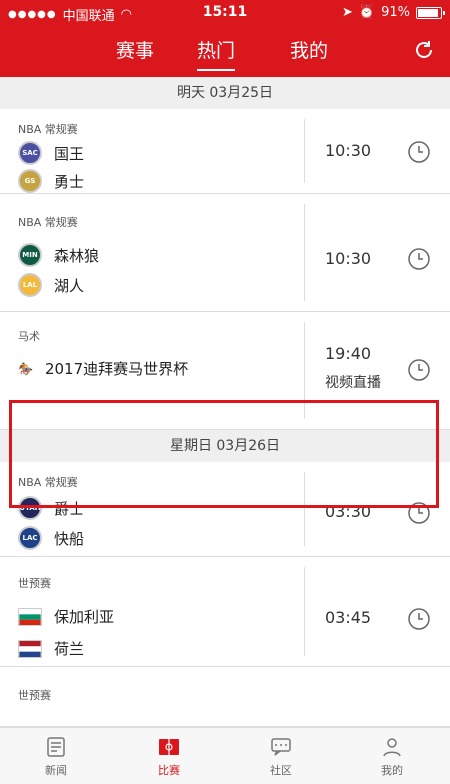 This screenshot has height=784, width=450. I want to click on nav-matches: 比赛, so click(169, 756).